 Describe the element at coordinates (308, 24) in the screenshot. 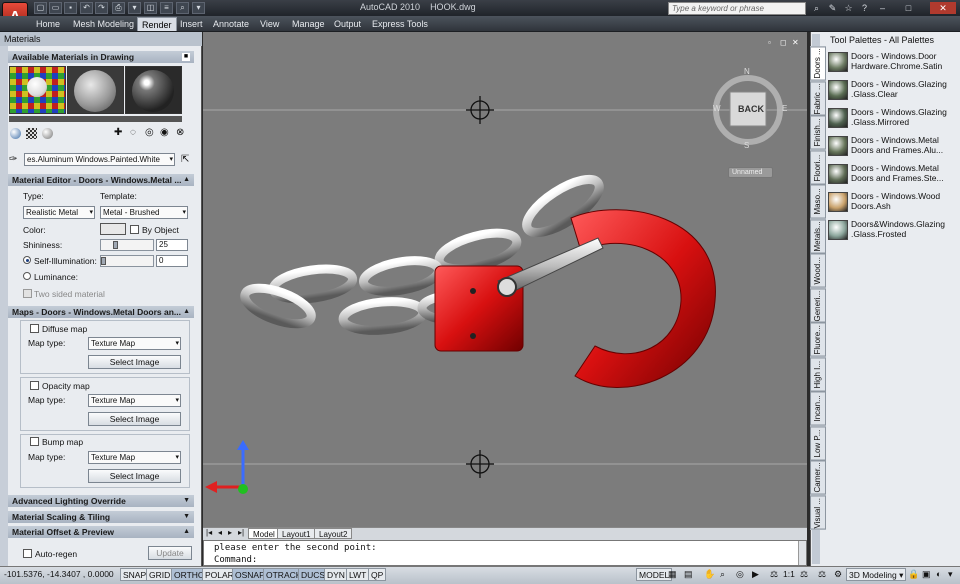

I see `tab-manage: Manage` at that location.